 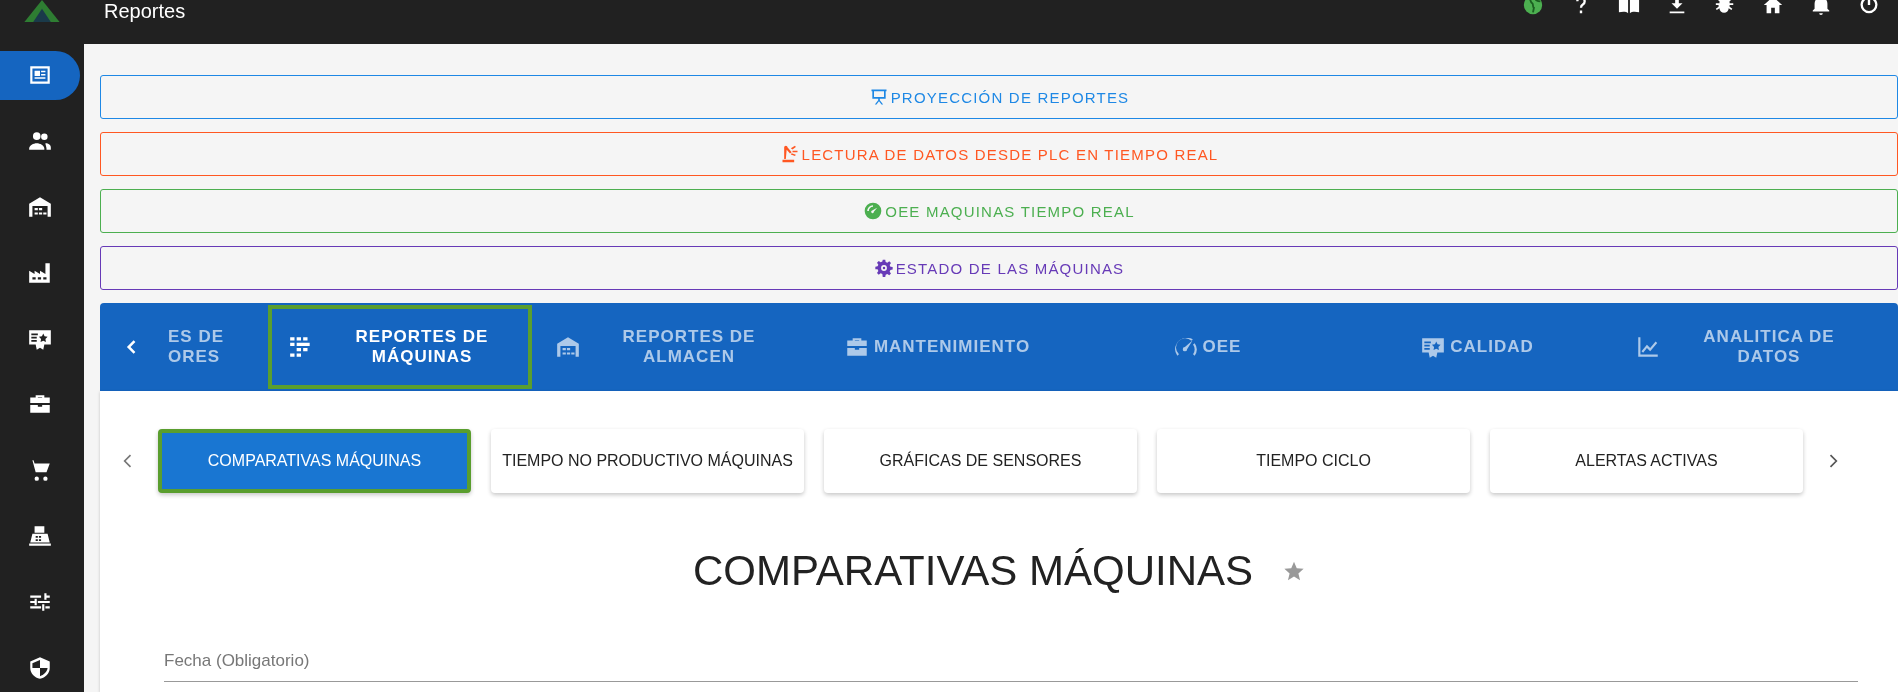 What do you see at coordinates (1747, 347) in the screenshot?
I see `tab: ANALITICA DE DATOS` at bounding box center [1747, 347].